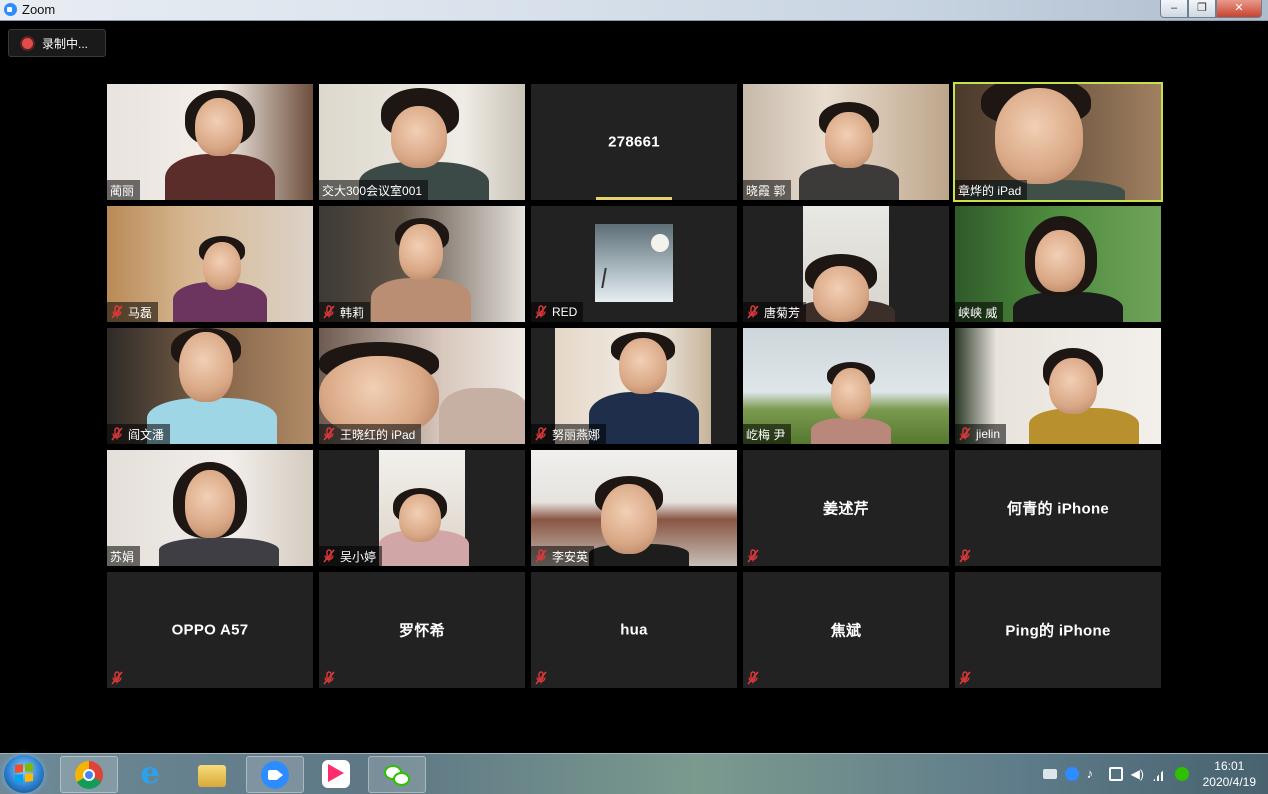 This screenshot has height=794, width=1268. Describe the element at coordinates (397, 774) in the screenshot. I see `wechat-taskbar-button` at that location.